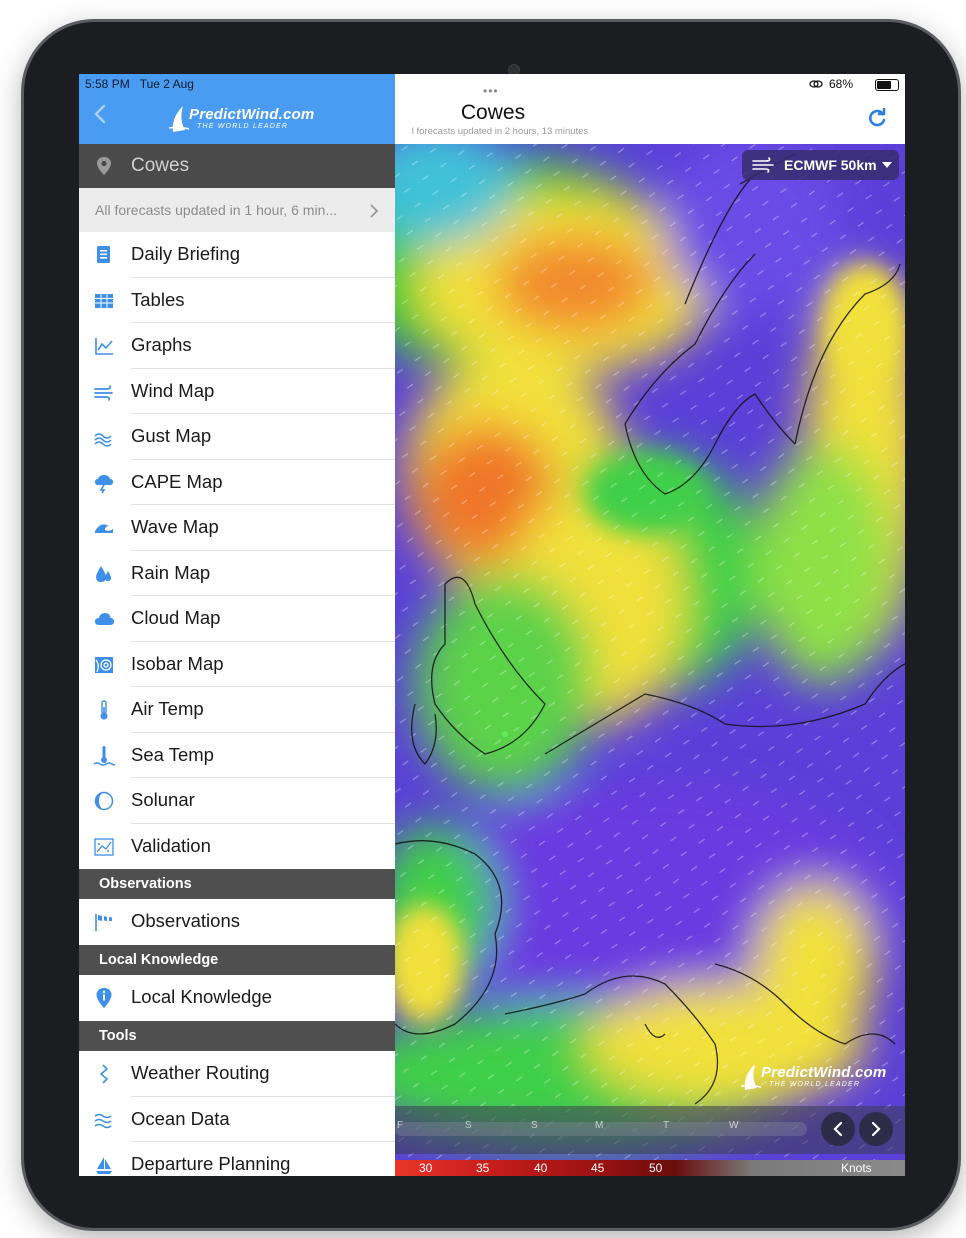 The height and width of the screenshot is (1238, 966). I want to click on scatter-chart-icon, so click(104, 846).